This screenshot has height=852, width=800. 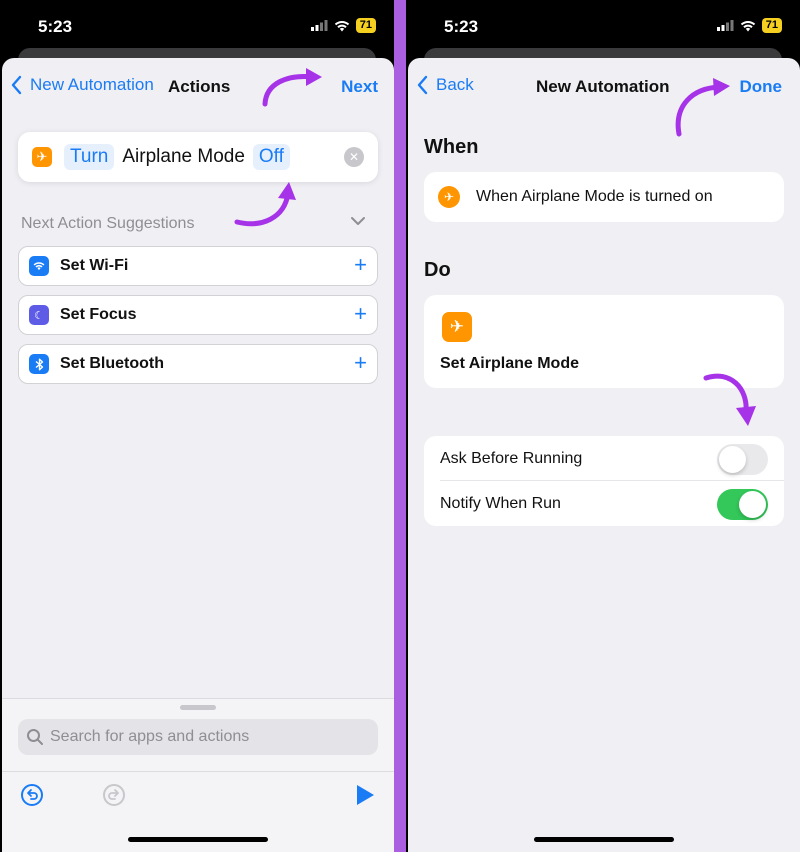 What do you see at coordinates (761, 87) in the screenshot?
I see `done-button: Done` at bounding box center [761, 87].